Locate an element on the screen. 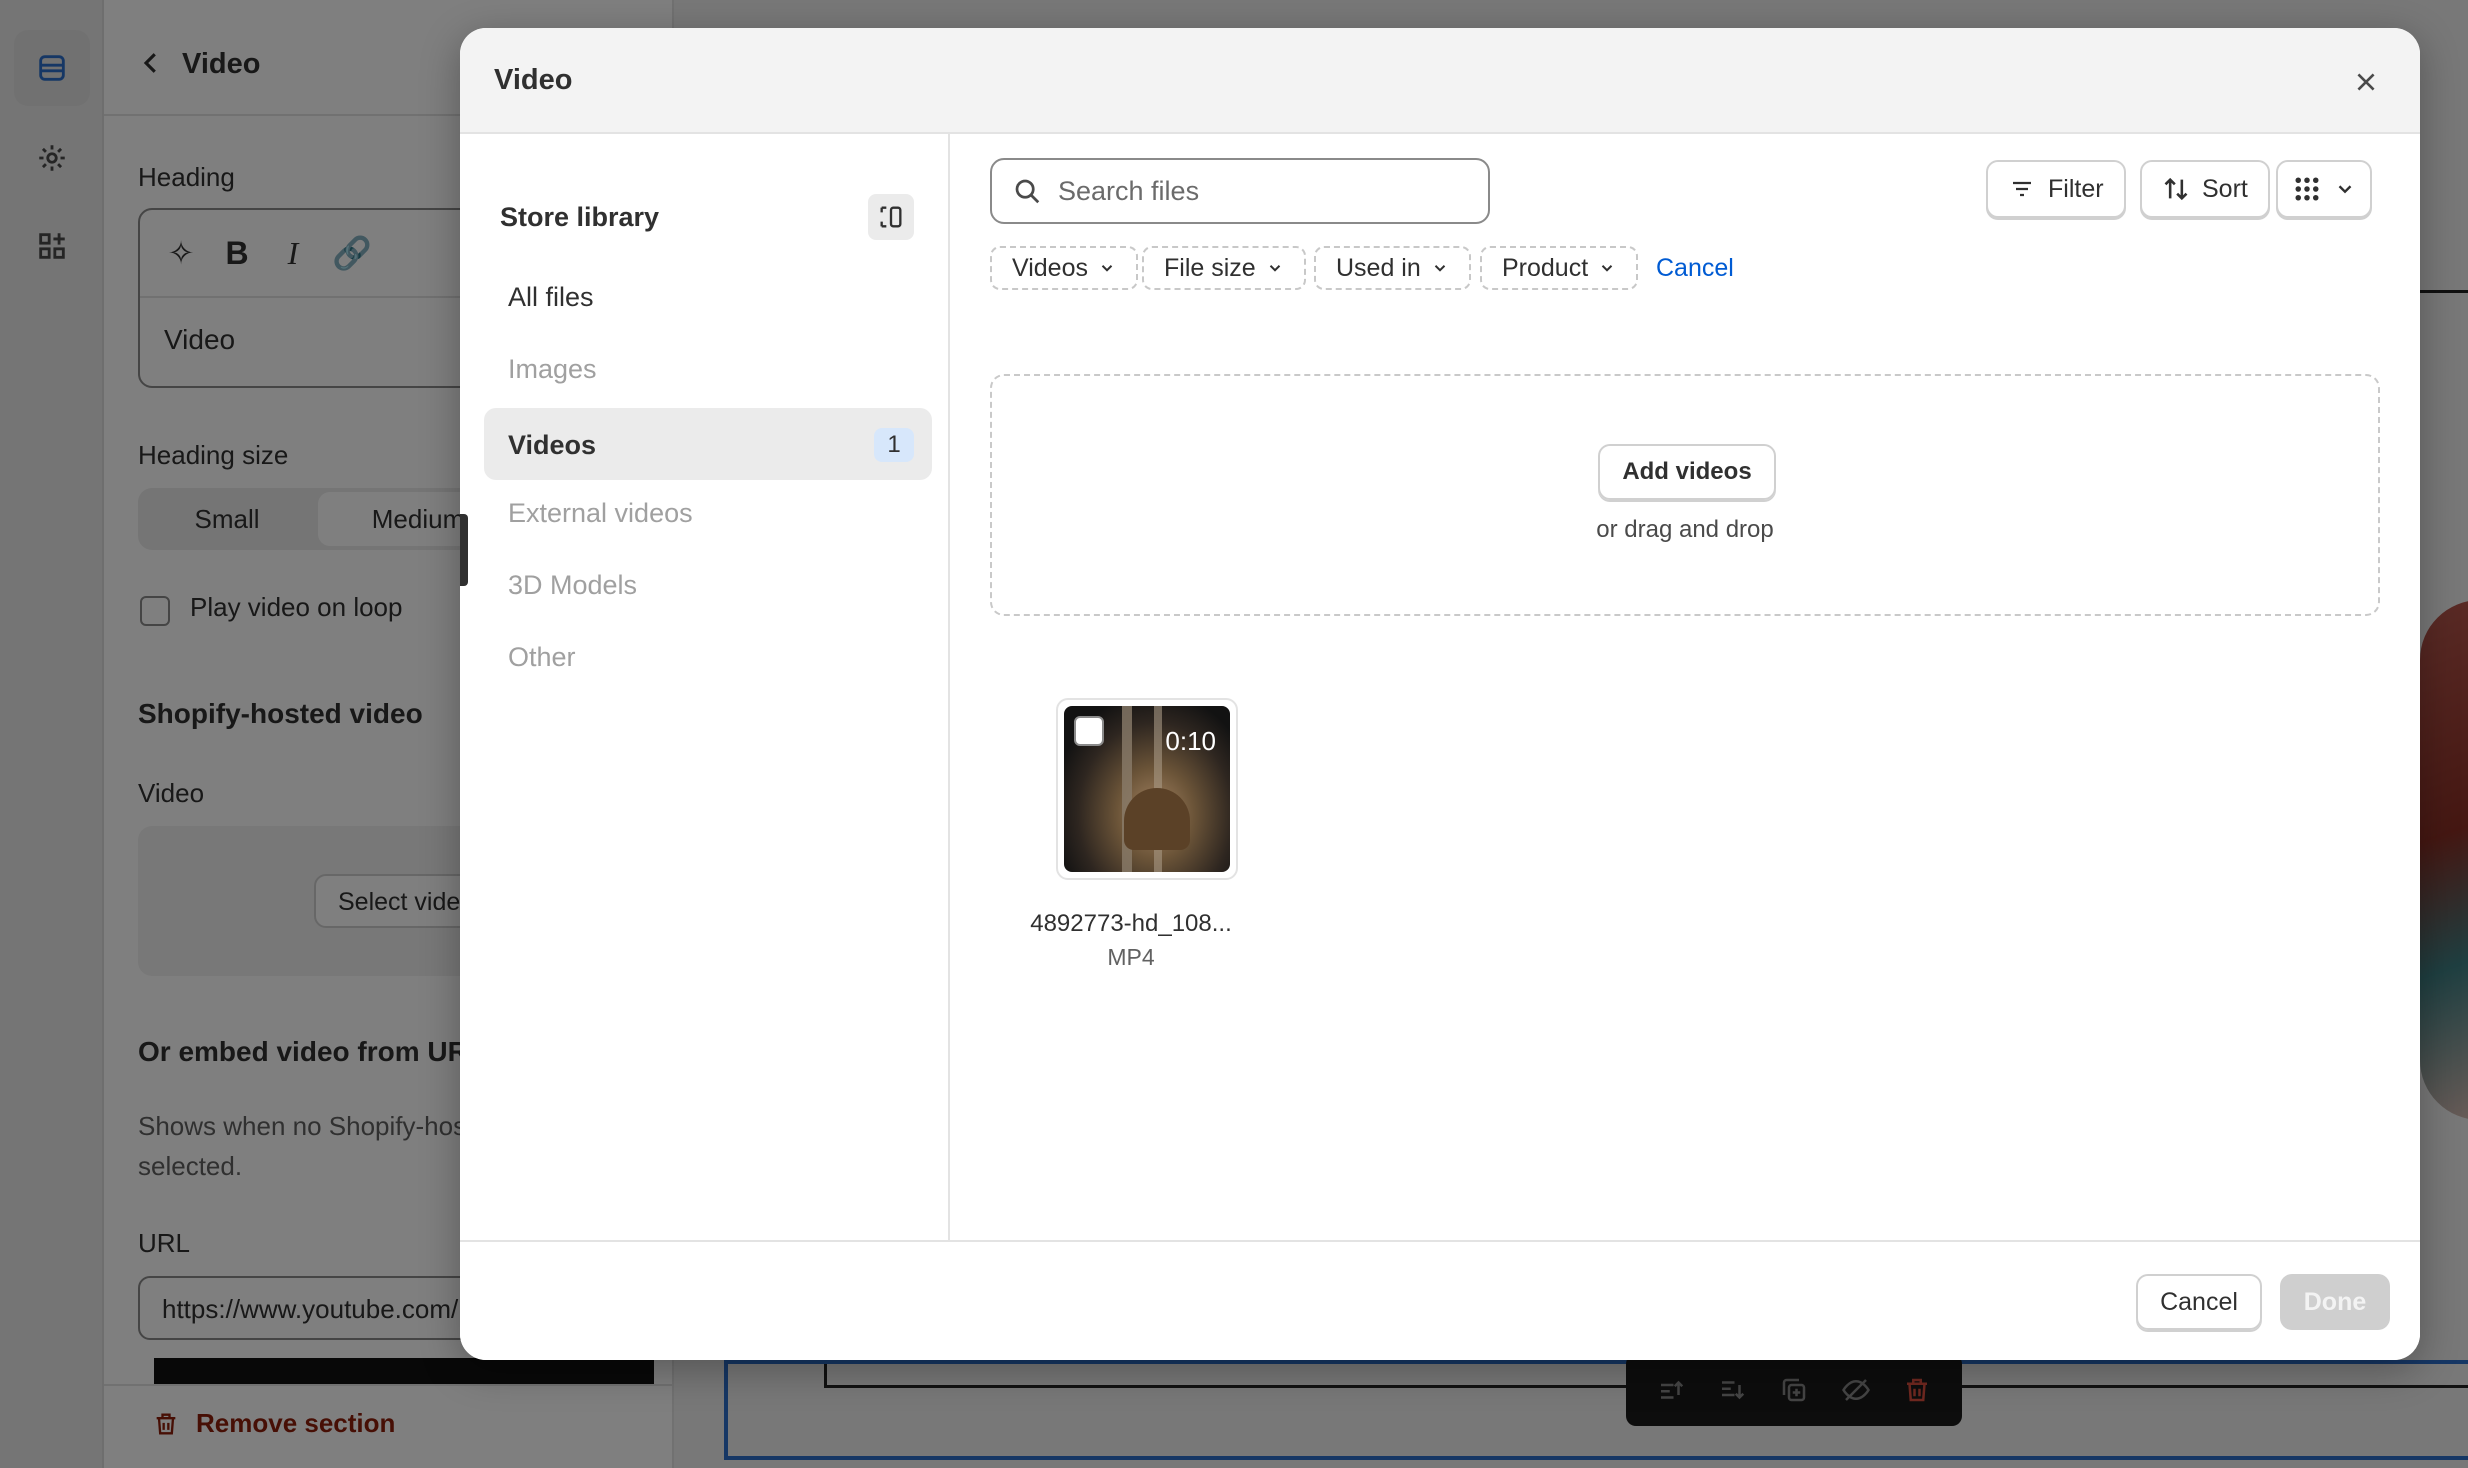 The width and height of the screenshot is (2468, 1468). view-toggle-button is located at coordinates (2324, 189).